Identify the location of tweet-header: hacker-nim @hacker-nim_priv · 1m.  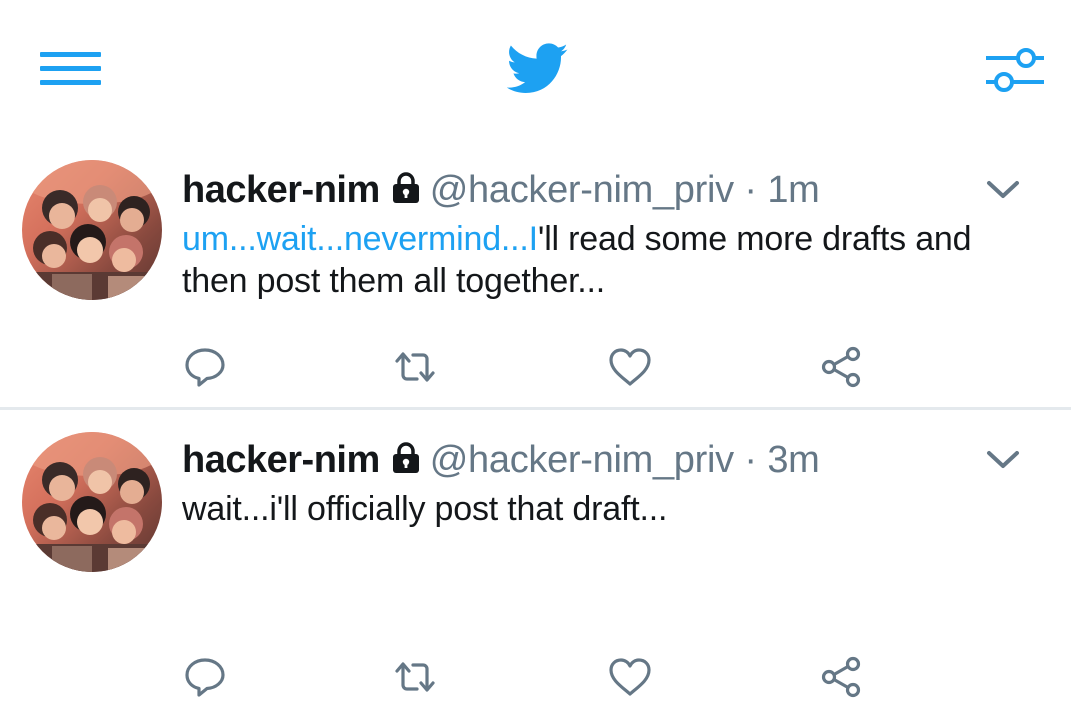
(501, 190).